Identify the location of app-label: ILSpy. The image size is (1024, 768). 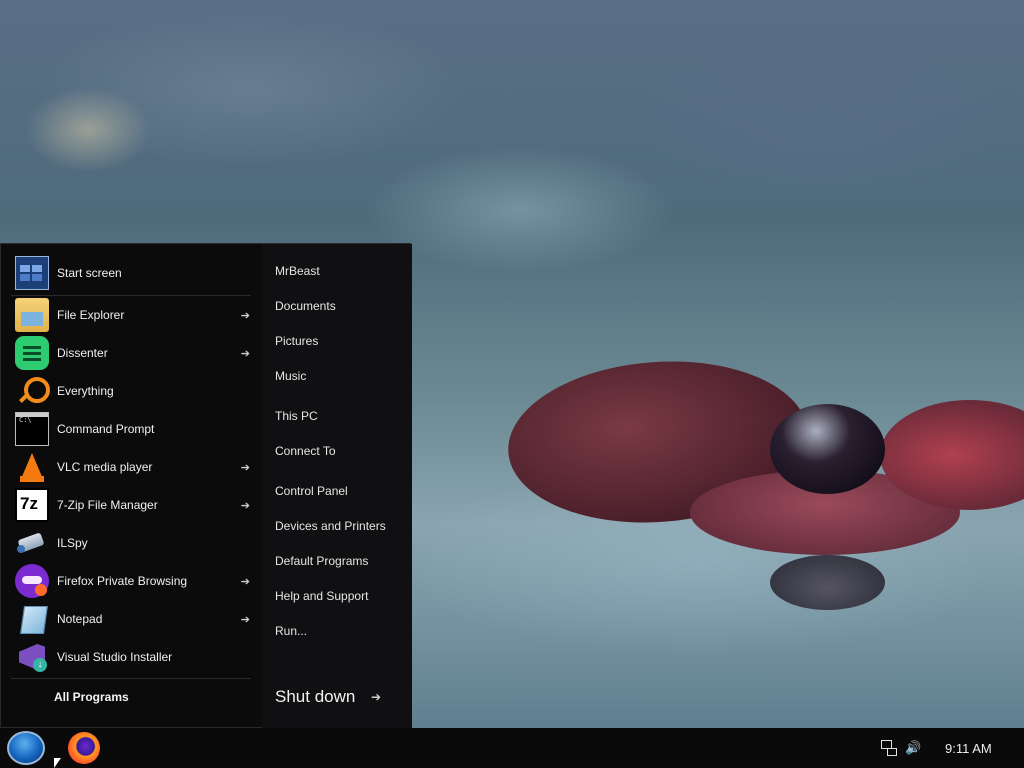
(72, 543).